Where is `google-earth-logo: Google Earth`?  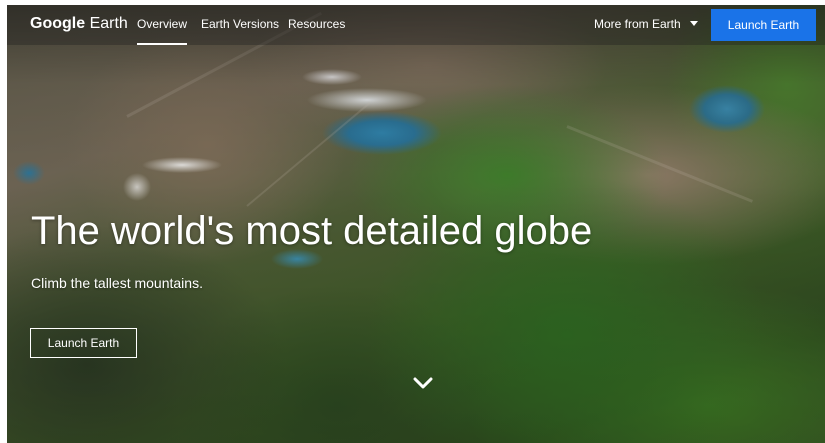
google-earth-logo: Google Earth is located at coordinates (79, 24).